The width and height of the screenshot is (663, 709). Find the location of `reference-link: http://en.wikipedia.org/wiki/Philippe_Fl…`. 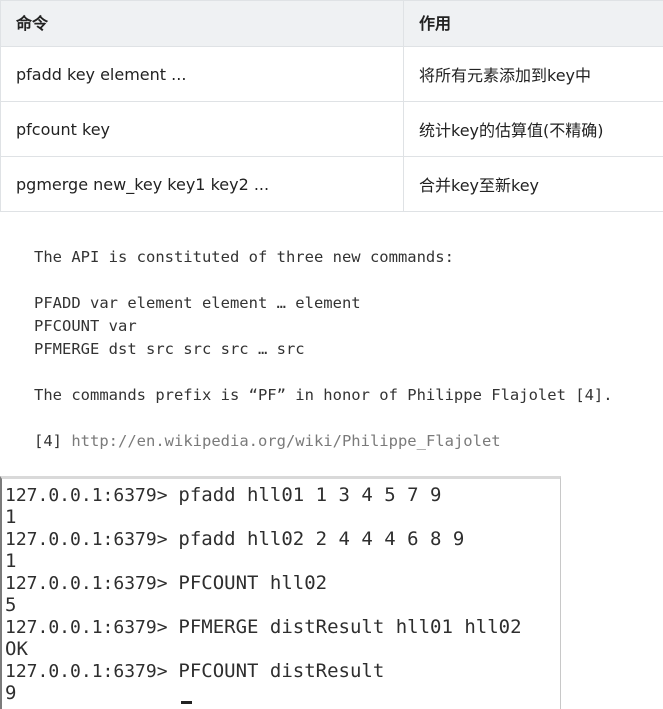

reference-link: http://en.wikipedia.org/wiki/Philippe_Fl… is located at coordinates (285, 441).